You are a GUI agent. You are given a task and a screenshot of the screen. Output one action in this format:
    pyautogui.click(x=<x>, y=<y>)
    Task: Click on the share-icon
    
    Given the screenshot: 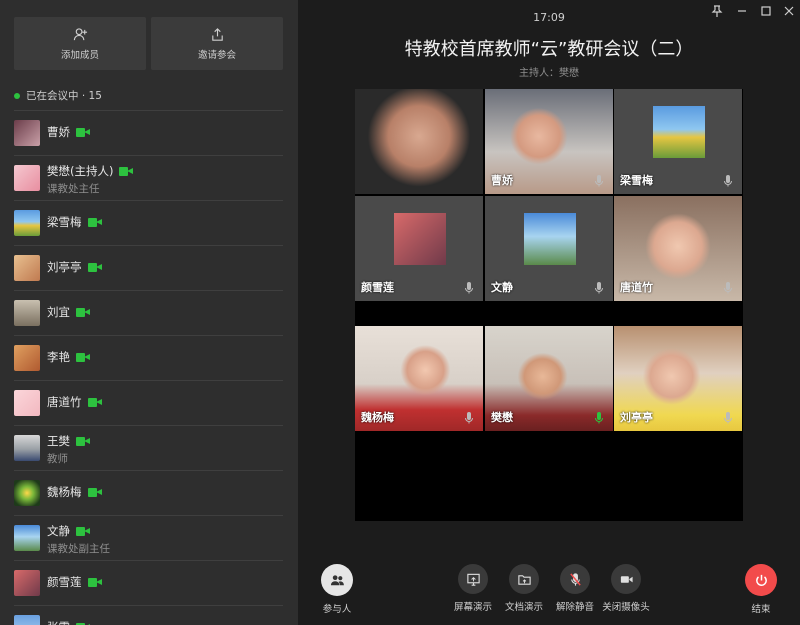 What is the action you would take?
    pyautogui.click(x=217, y=34)
    